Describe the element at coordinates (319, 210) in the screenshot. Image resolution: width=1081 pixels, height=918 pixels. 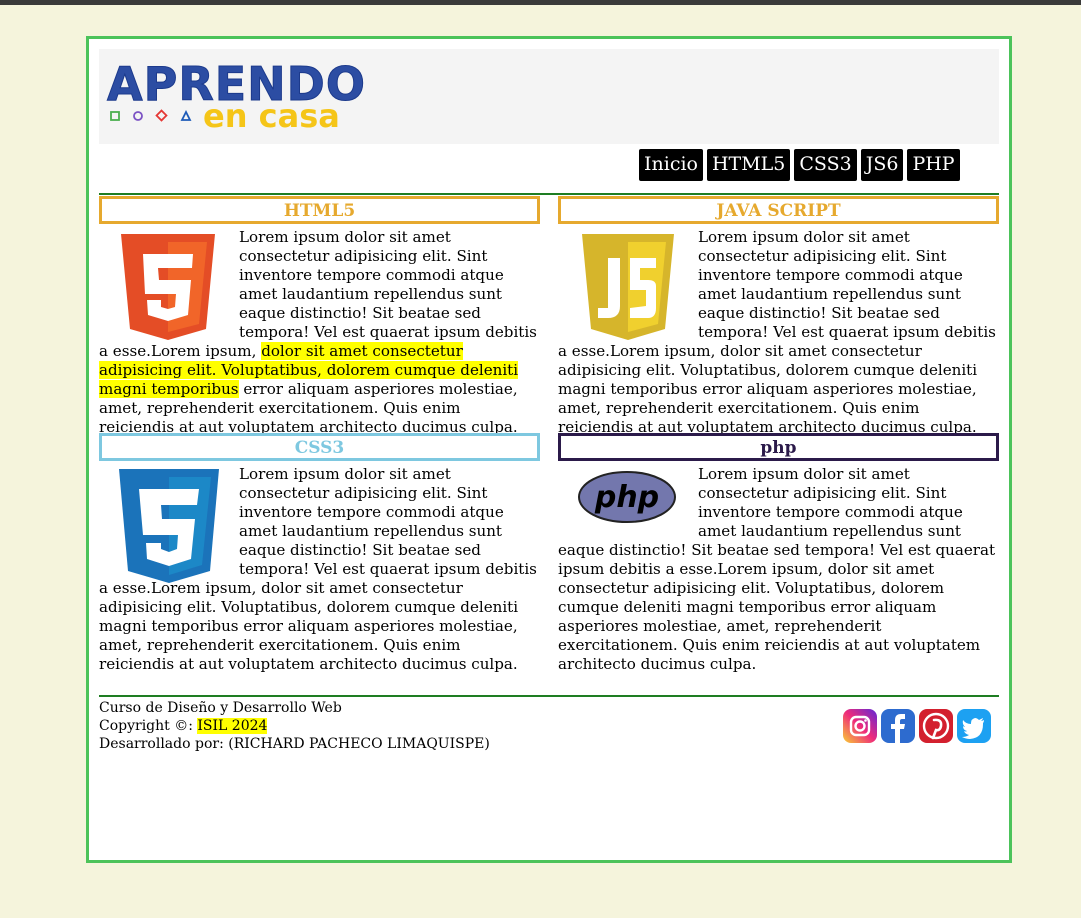
I see `card-title-html5: HTML5` at that location.